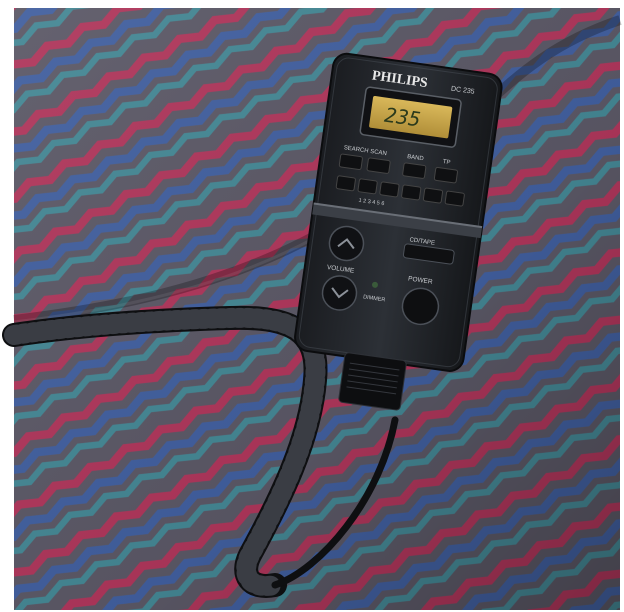 This screenshot has width=624, height=612. Describe the element at coordinates (446, 162) in the screenshot. I see `tp-label: TP` at that location.